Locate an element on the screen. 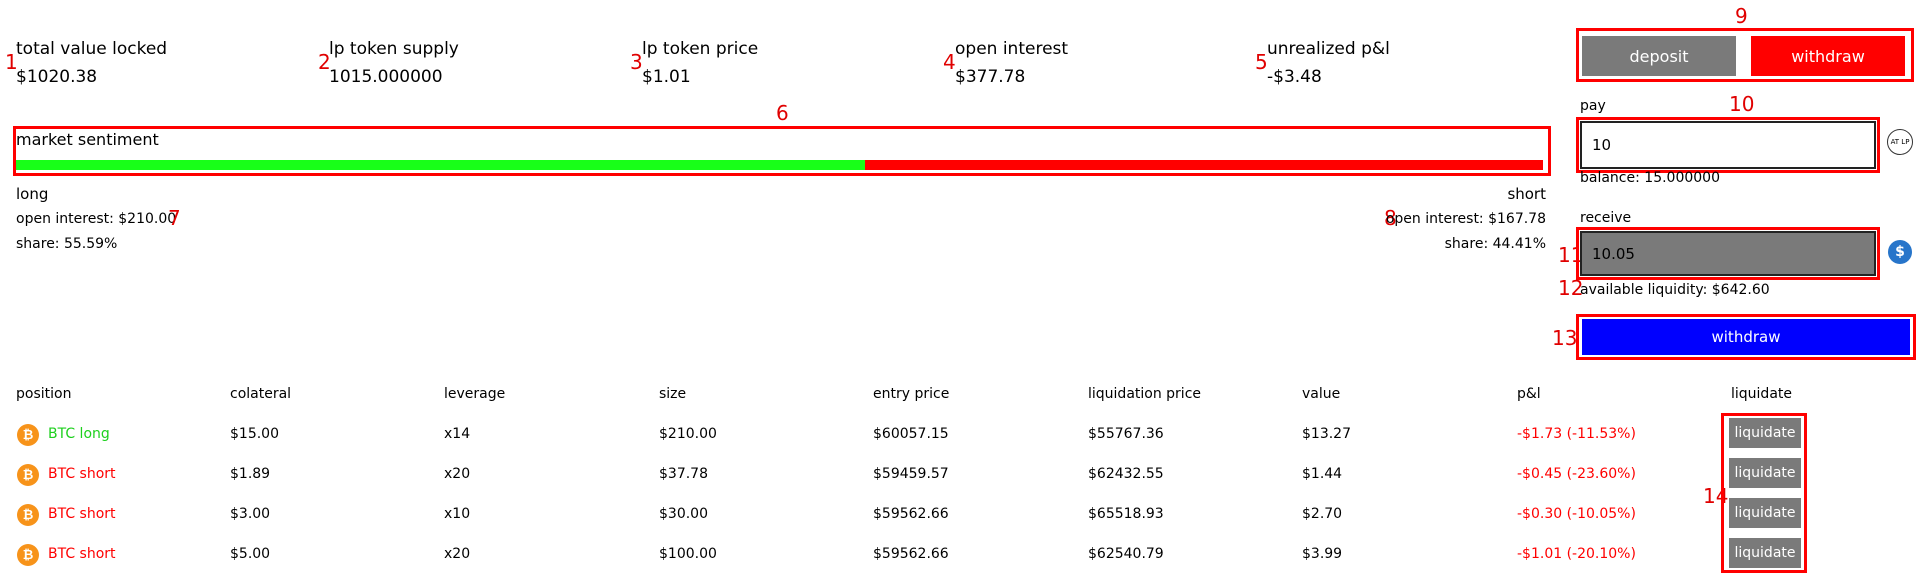  stat-value-lp-price: $1.01 is located at coordinates (666, 77).